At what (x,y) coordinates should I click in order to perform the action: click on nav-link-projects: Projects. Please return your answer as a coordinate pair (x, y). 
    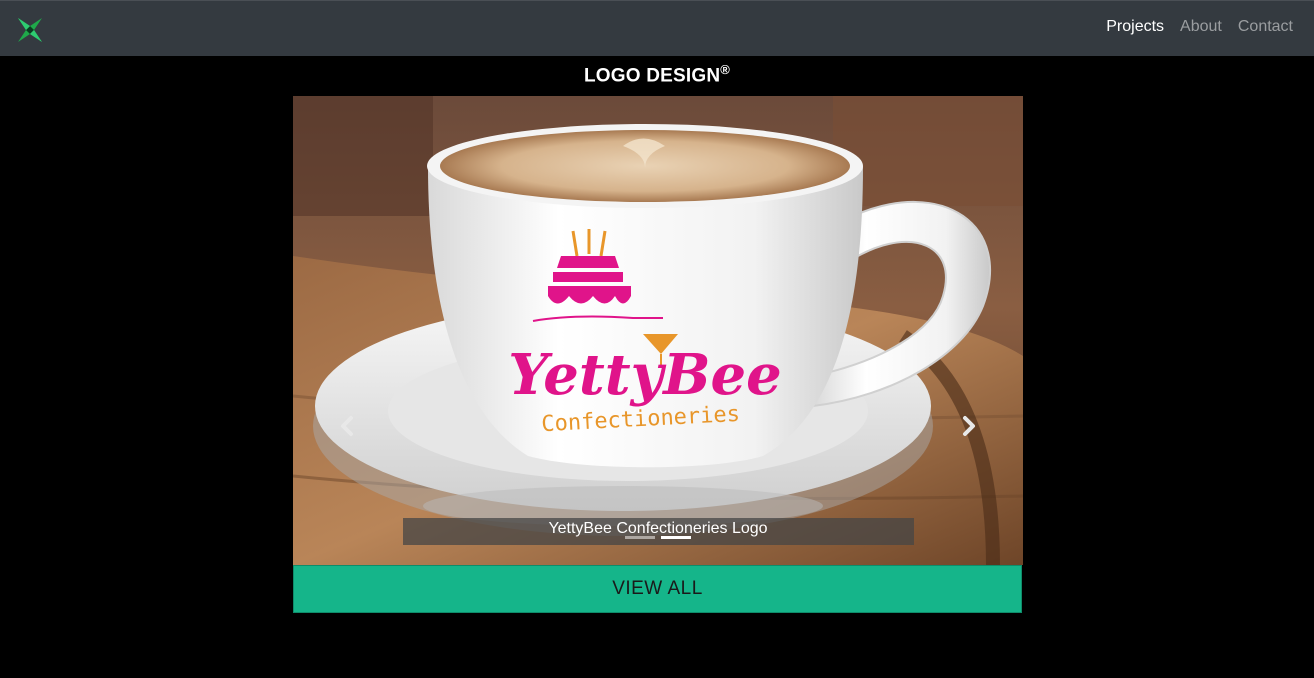
    Looking at the image, I should click on (1135, 27).